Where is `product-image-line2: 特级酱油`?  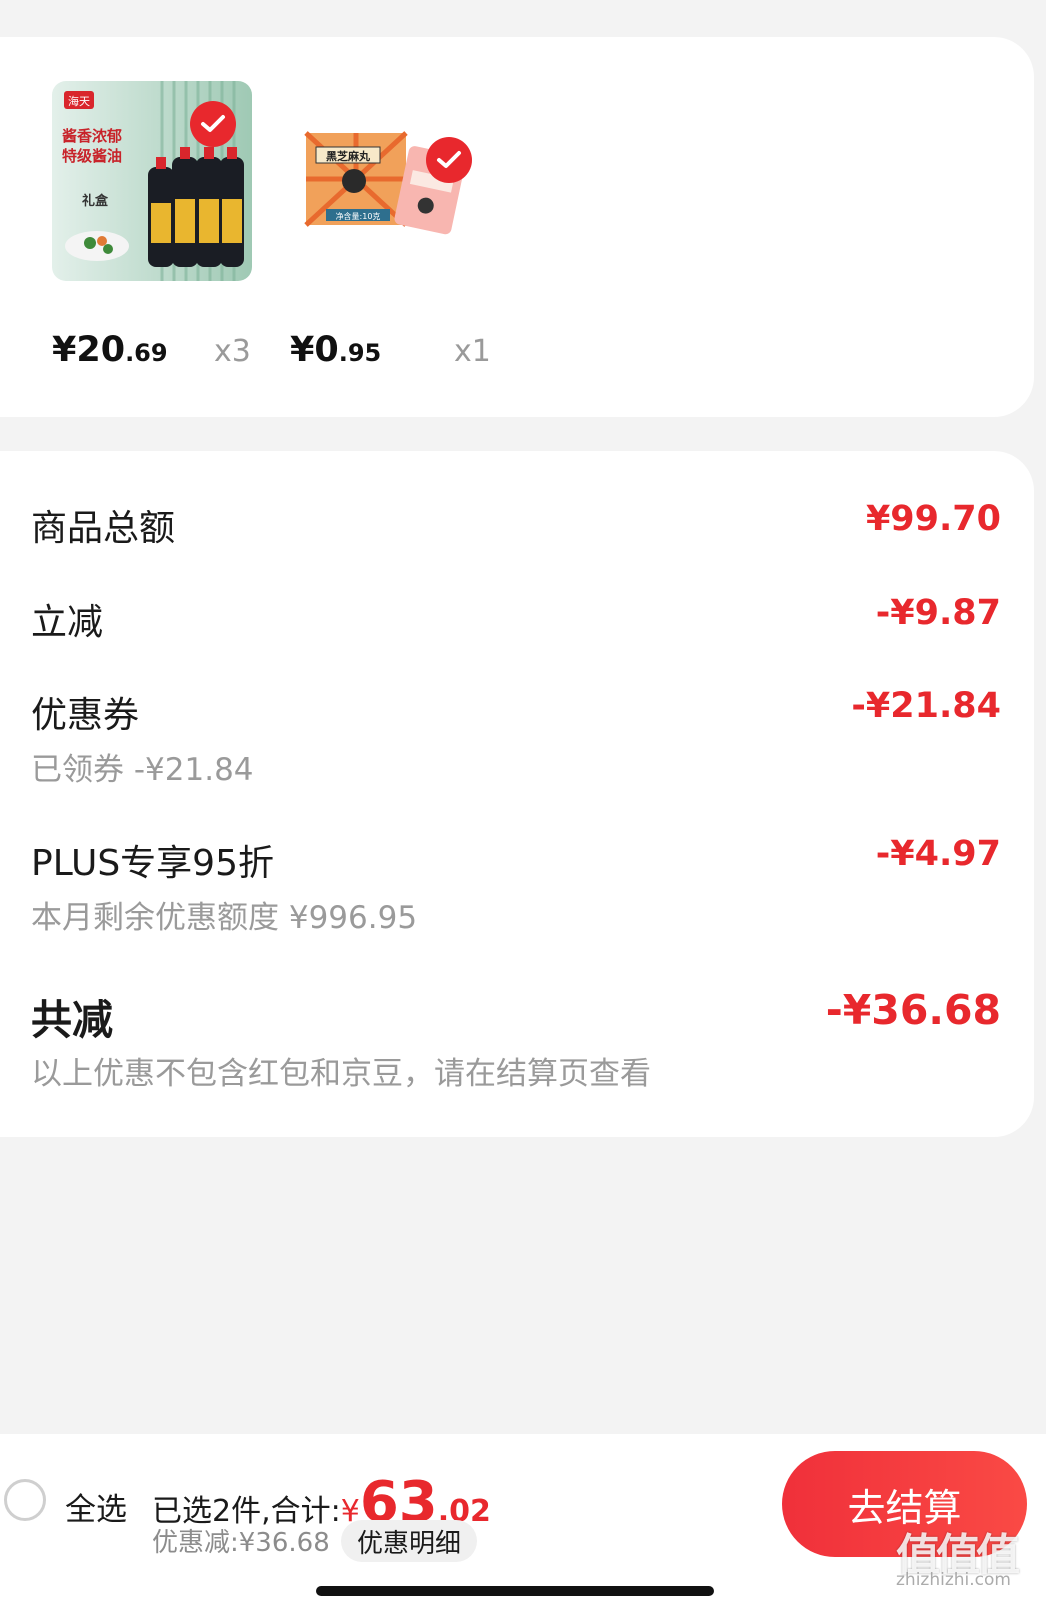
product-image-line2: 特级酱油 is located at coordinates (92, 156).